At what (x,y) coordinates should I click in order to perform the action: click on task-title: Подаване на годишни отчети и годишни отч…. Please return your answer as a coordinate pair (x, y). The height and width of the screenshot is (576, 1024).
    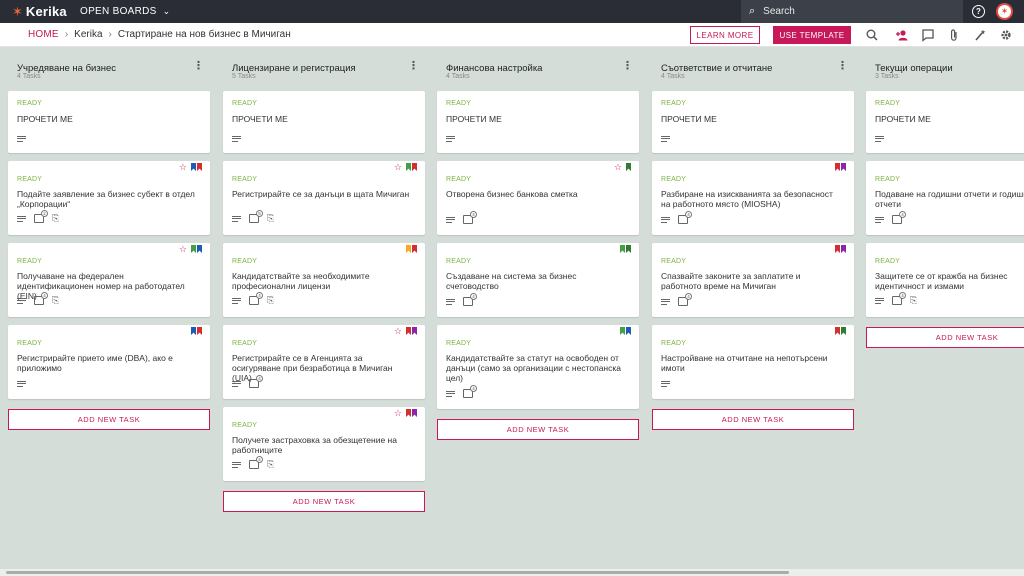
    Looking at the image, I should click on (949, 199).